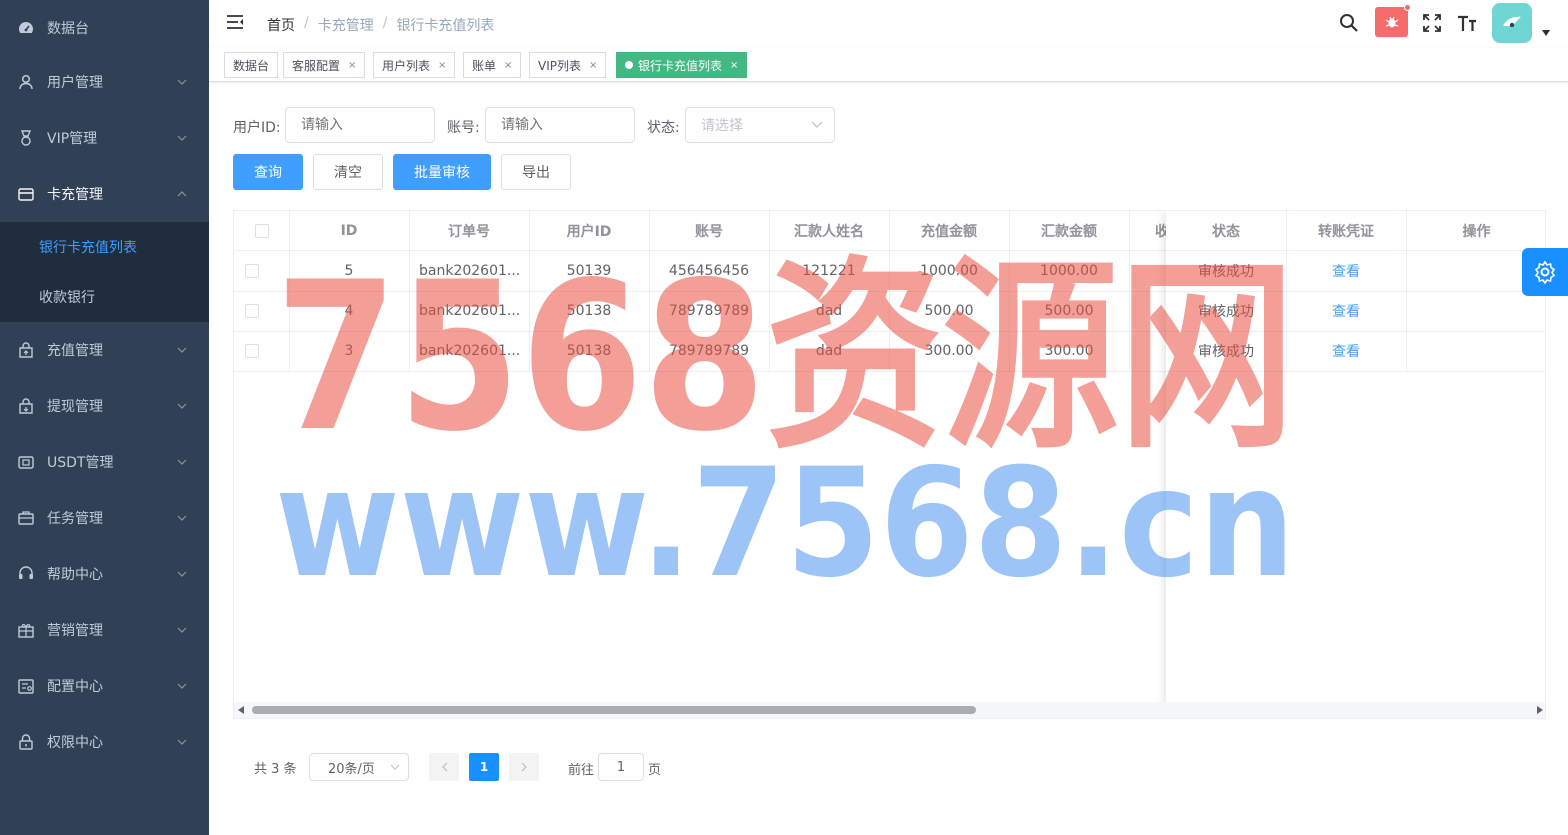 This screenshot has height=835, width=1568. What do you see at coordinates (442, 172) in the screenshot?
I see `batch-review-button: 批量审核` at bounding box center [442, 172].